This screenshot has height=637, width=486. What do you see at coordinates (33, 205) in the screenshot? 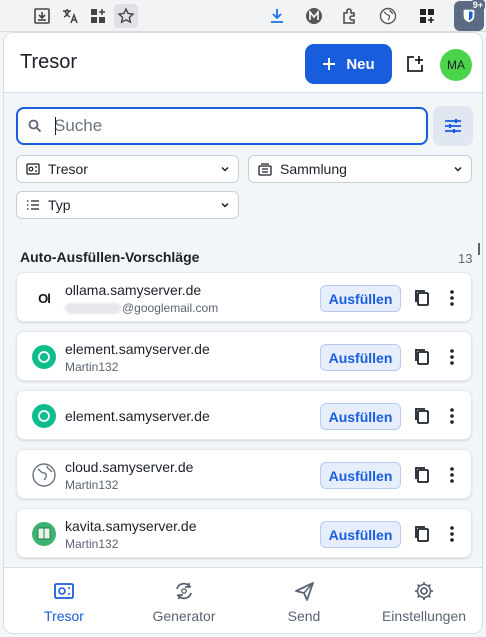
I see `list-icon` at bounding box center [33, 205].